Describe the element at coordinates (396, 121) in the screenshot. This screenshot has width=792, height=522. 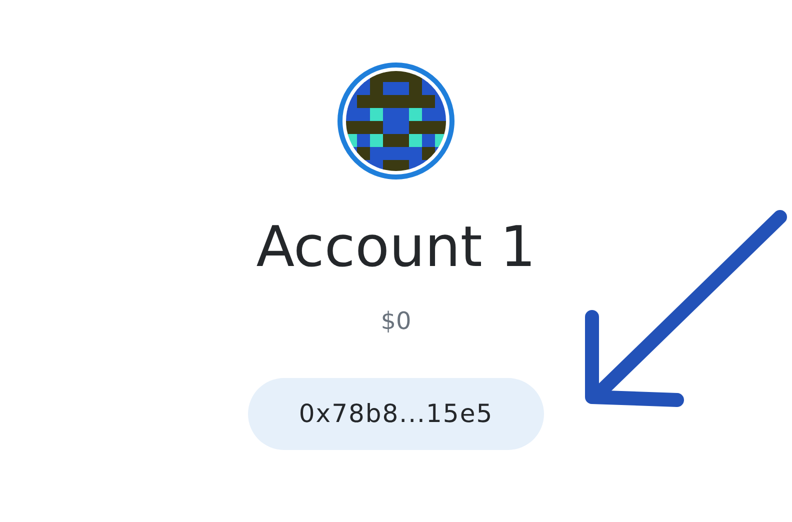
I see `avatar-icon` at that location.